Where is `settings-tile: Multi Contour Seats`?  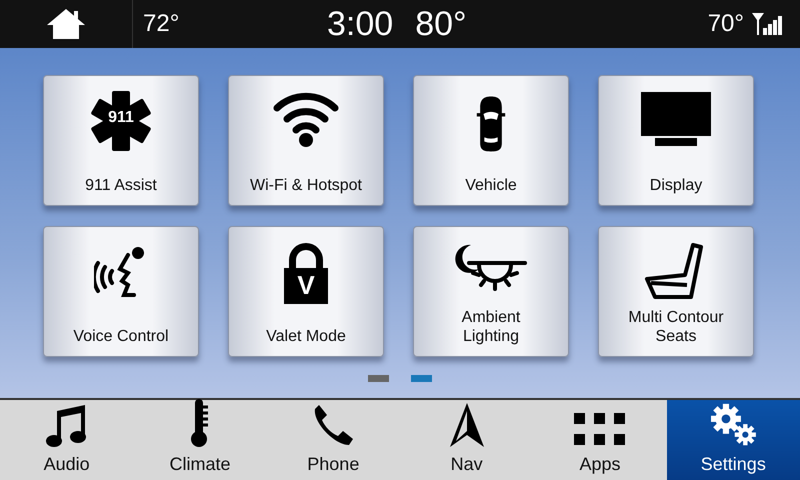 settings-tile: Multi Contour Seats is located at coordinates (676, 291).